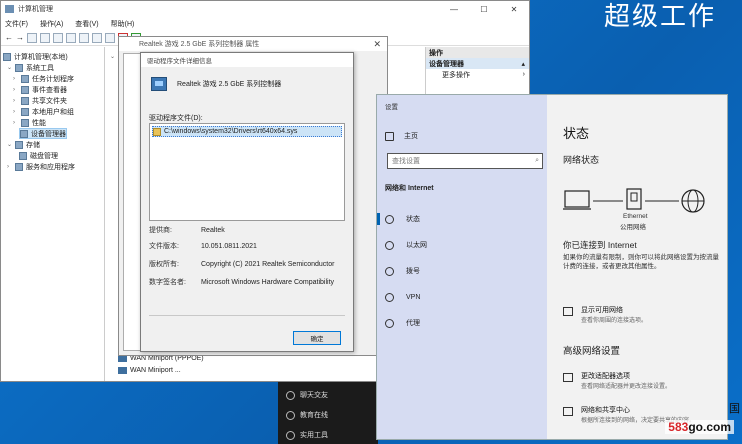 The width and height of the screenshot is (742, 444). I want to click on people-icon, so click(290, 415).